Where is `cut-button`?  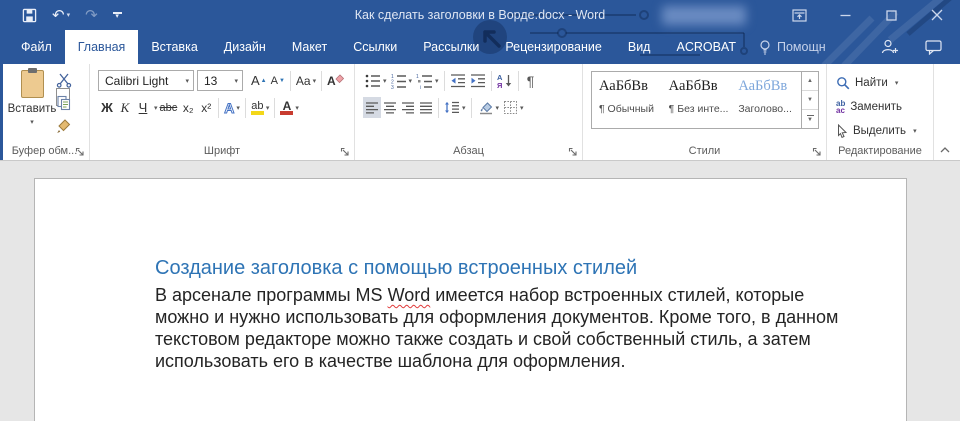
cut-button is located at coordinates (64, 80).